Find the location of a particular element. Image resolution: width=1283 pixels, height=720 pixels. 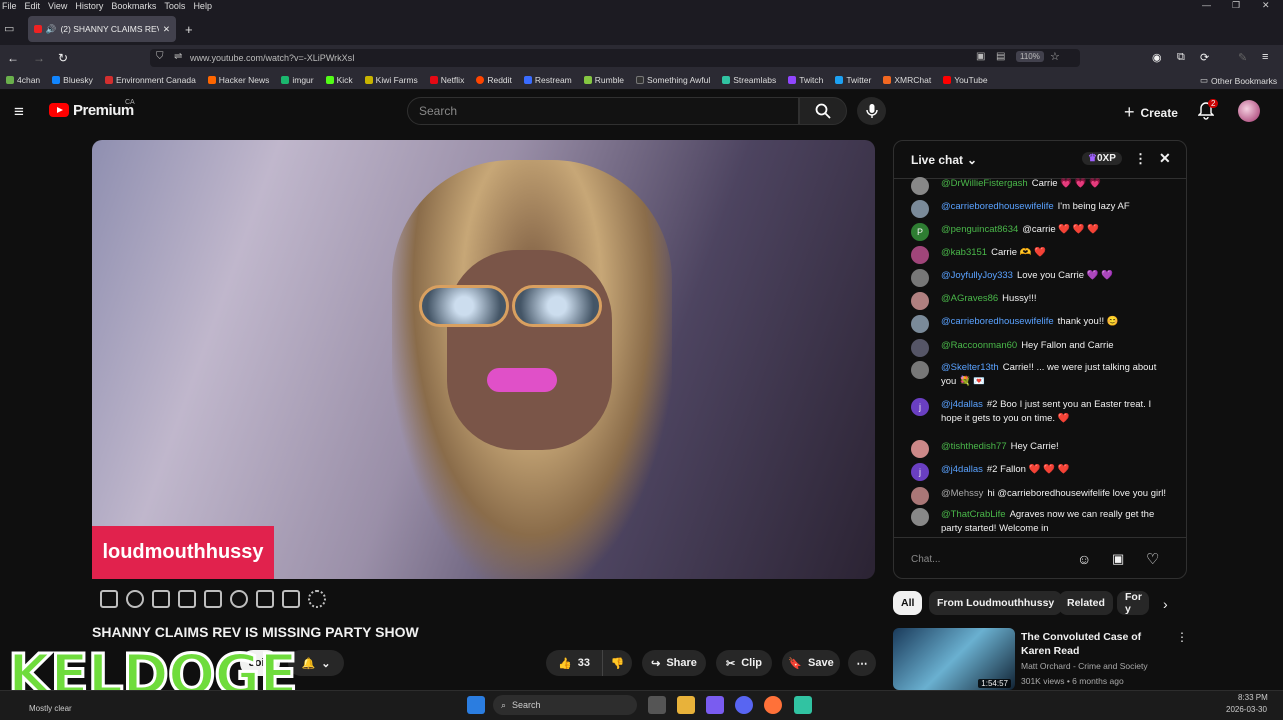

bookmark-kick: Kick is located at coordinates (339, 80).